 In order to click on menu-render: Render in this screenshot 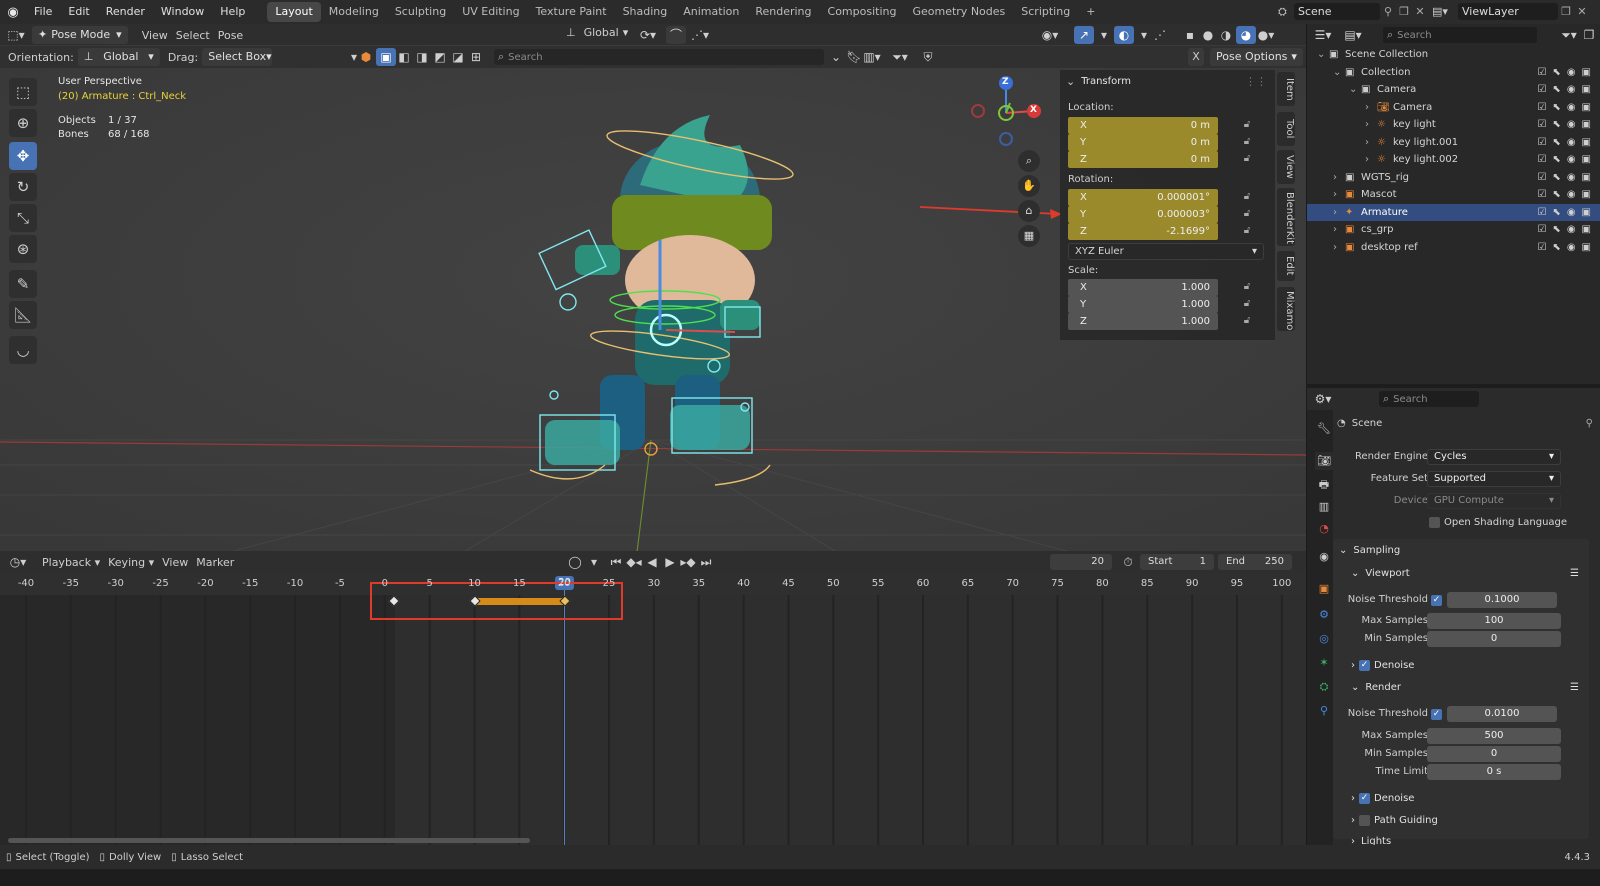, I will do `click(125, 12)`.